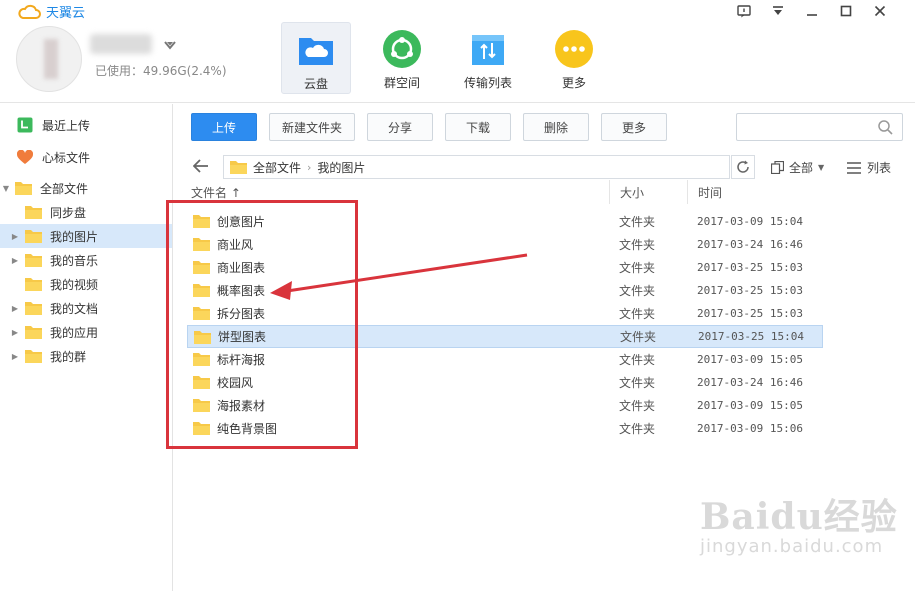 This screenshot has width=915, height=591. Describe the element at coordinates (744, 11) in the screenshot. I see `feedback-icon` at that location.